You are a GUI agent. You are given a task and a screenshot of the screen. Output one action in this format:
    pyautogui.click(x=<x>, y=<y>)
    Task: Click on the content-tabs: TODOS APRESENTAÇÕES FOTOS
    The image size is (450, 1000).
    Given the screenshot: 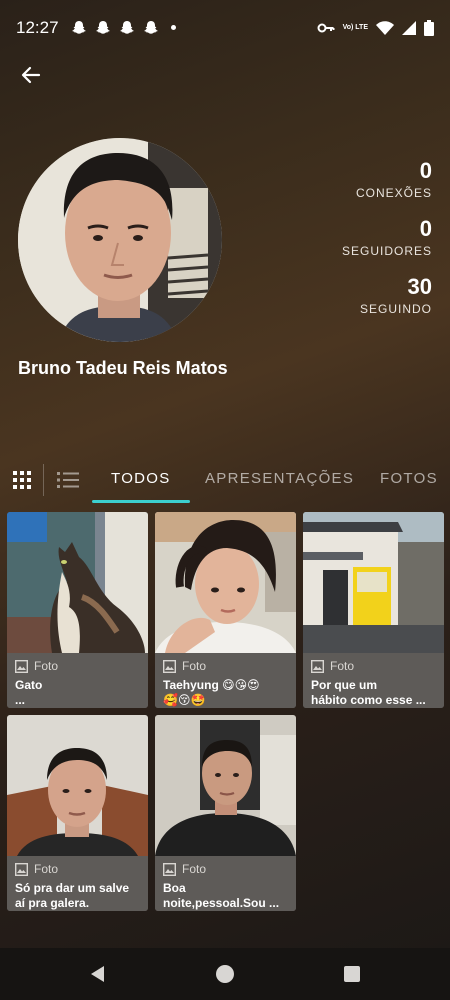 What is the action you would take?
    pyautogui.click(x=225, y=480)
    